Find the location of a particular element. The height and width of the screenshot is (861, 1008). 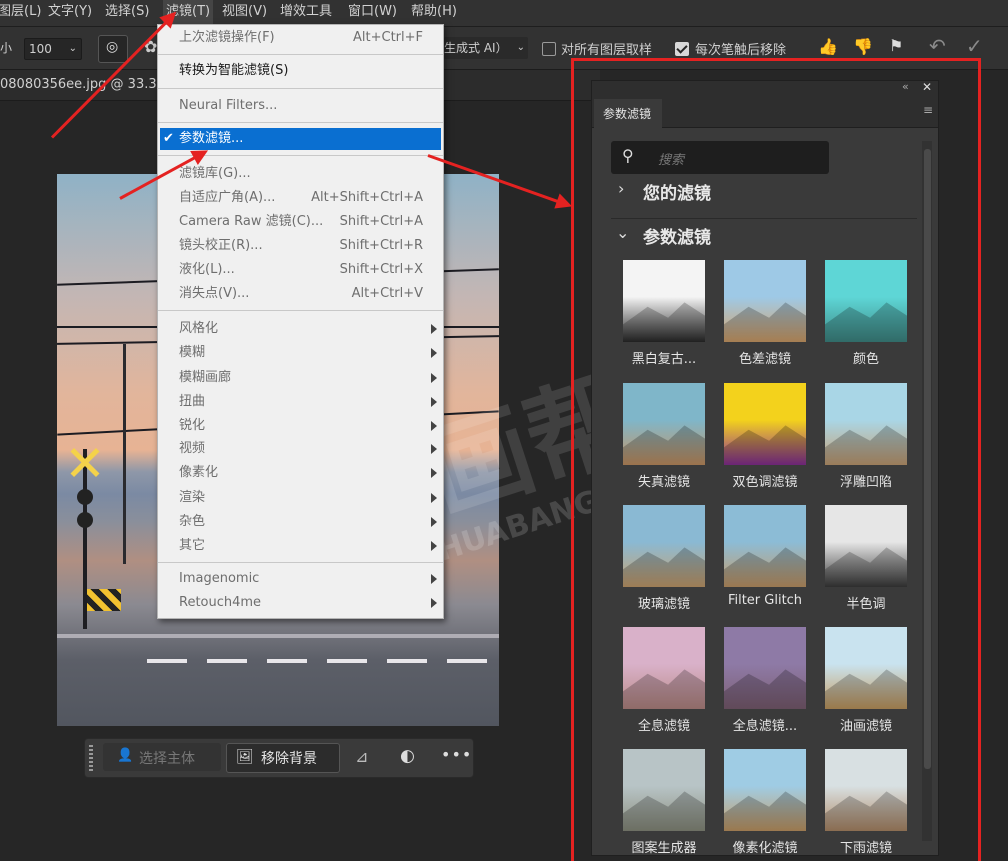

menu-item-label: 扭曲 is located at coordinates (192, 401).